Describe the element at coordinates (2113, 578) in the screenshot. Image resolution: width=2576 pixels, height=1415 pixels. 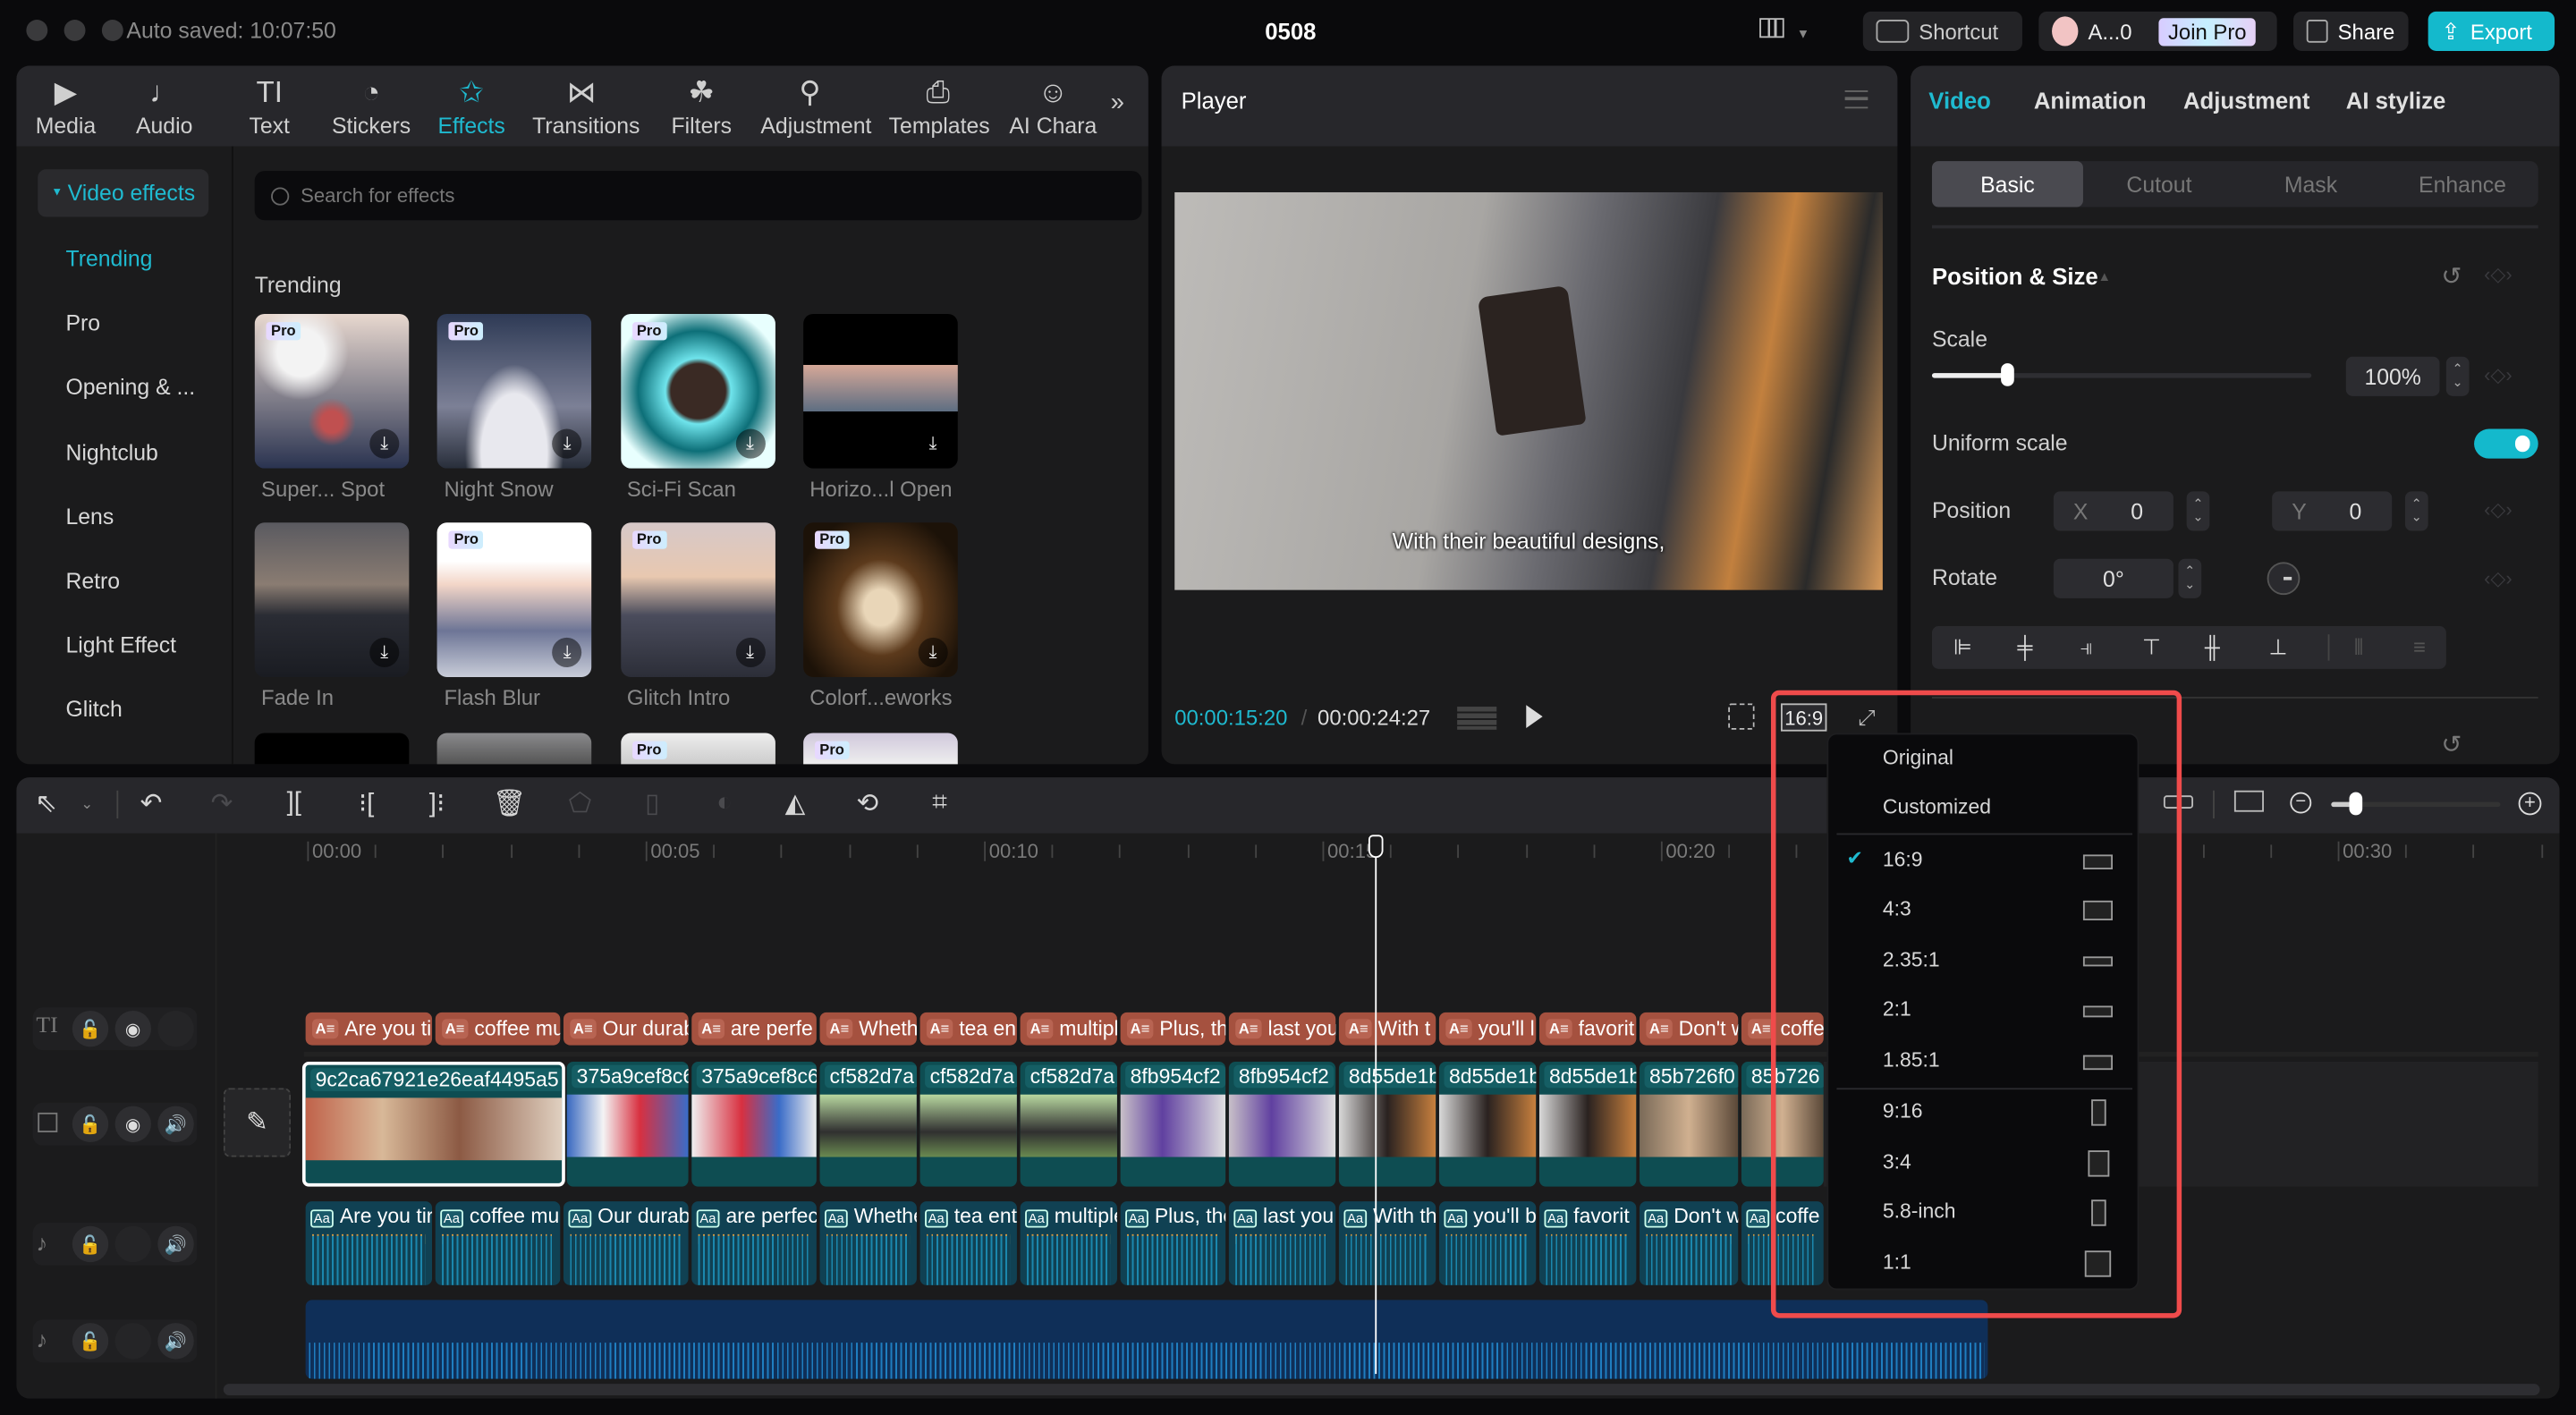
I see `rotate-input: 0°` at that location.